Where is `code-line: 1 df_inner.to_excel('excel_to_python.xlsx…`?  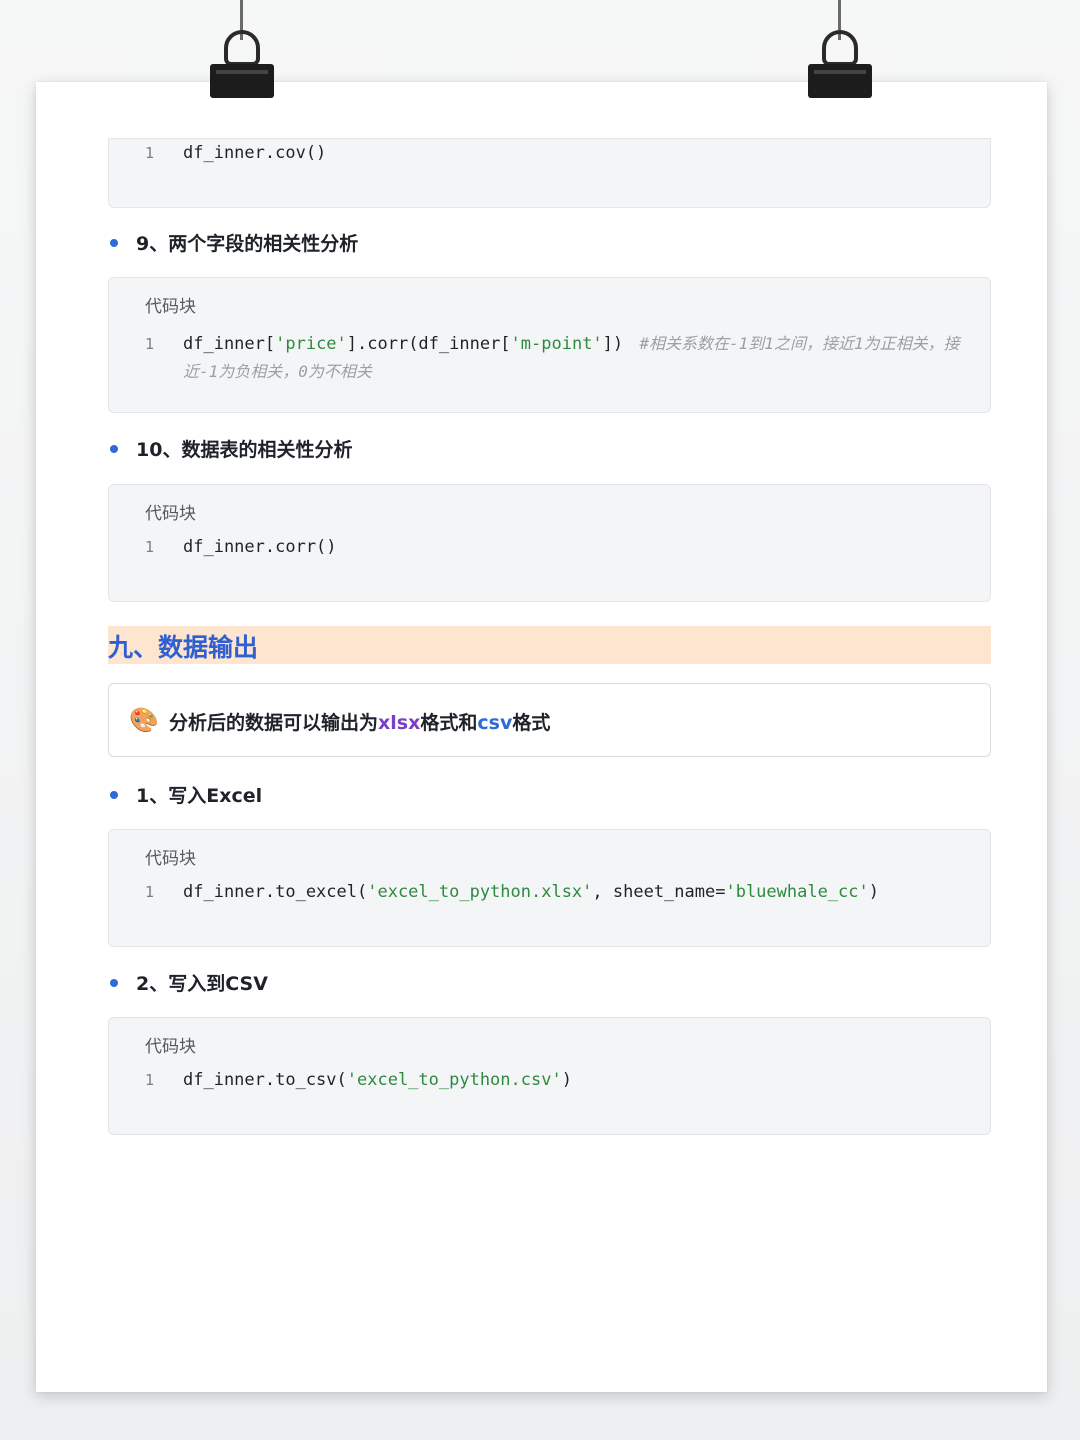
code-line: 1 df_inner.to_excel('excel_to_python.xlsx… is located at coordinates (512, 892).